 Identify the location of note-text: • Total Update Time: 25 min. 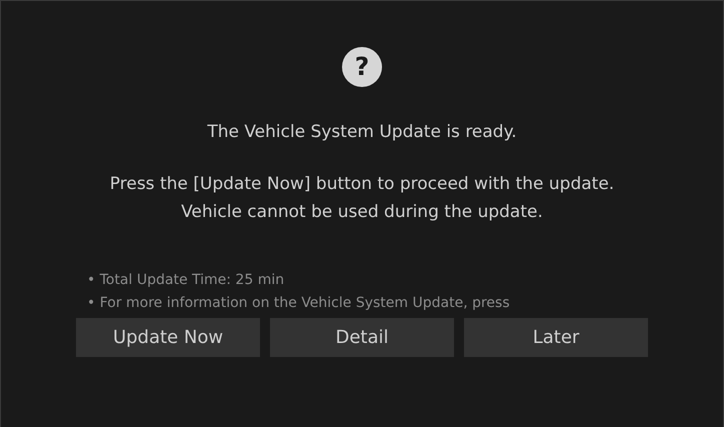
(186, 280).